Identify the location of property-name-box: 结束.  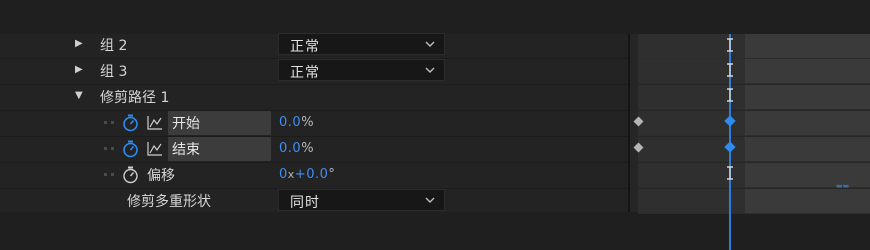
(219, 149).